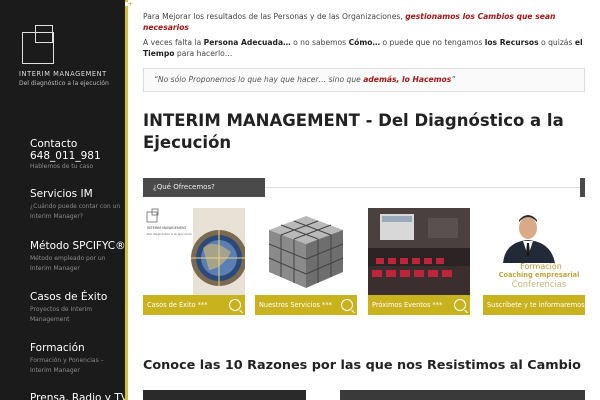 The image size is (600, 400). I want to click on card-servicios: Nuestros Servicios ***, so click(306, 261).